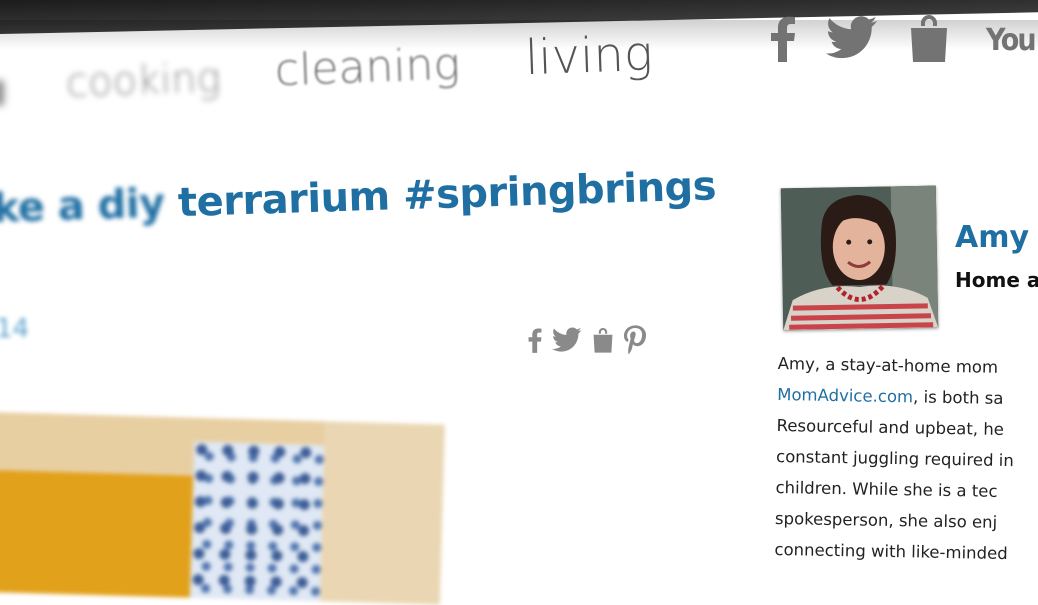 This screenshot has width=1038, height=605. Describe the element at coordinates (845, 395) in the screenshot. I see `momadvice-link: MomAdvice.com` at that location.